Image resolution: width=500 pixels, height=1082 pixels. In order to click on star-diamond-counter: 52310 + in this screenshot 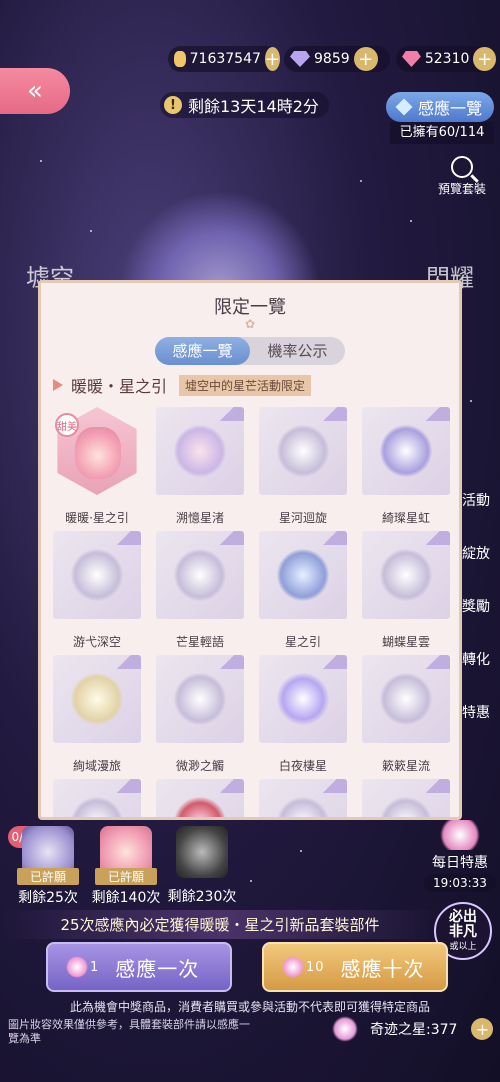, I will do `click(446, 59)`.